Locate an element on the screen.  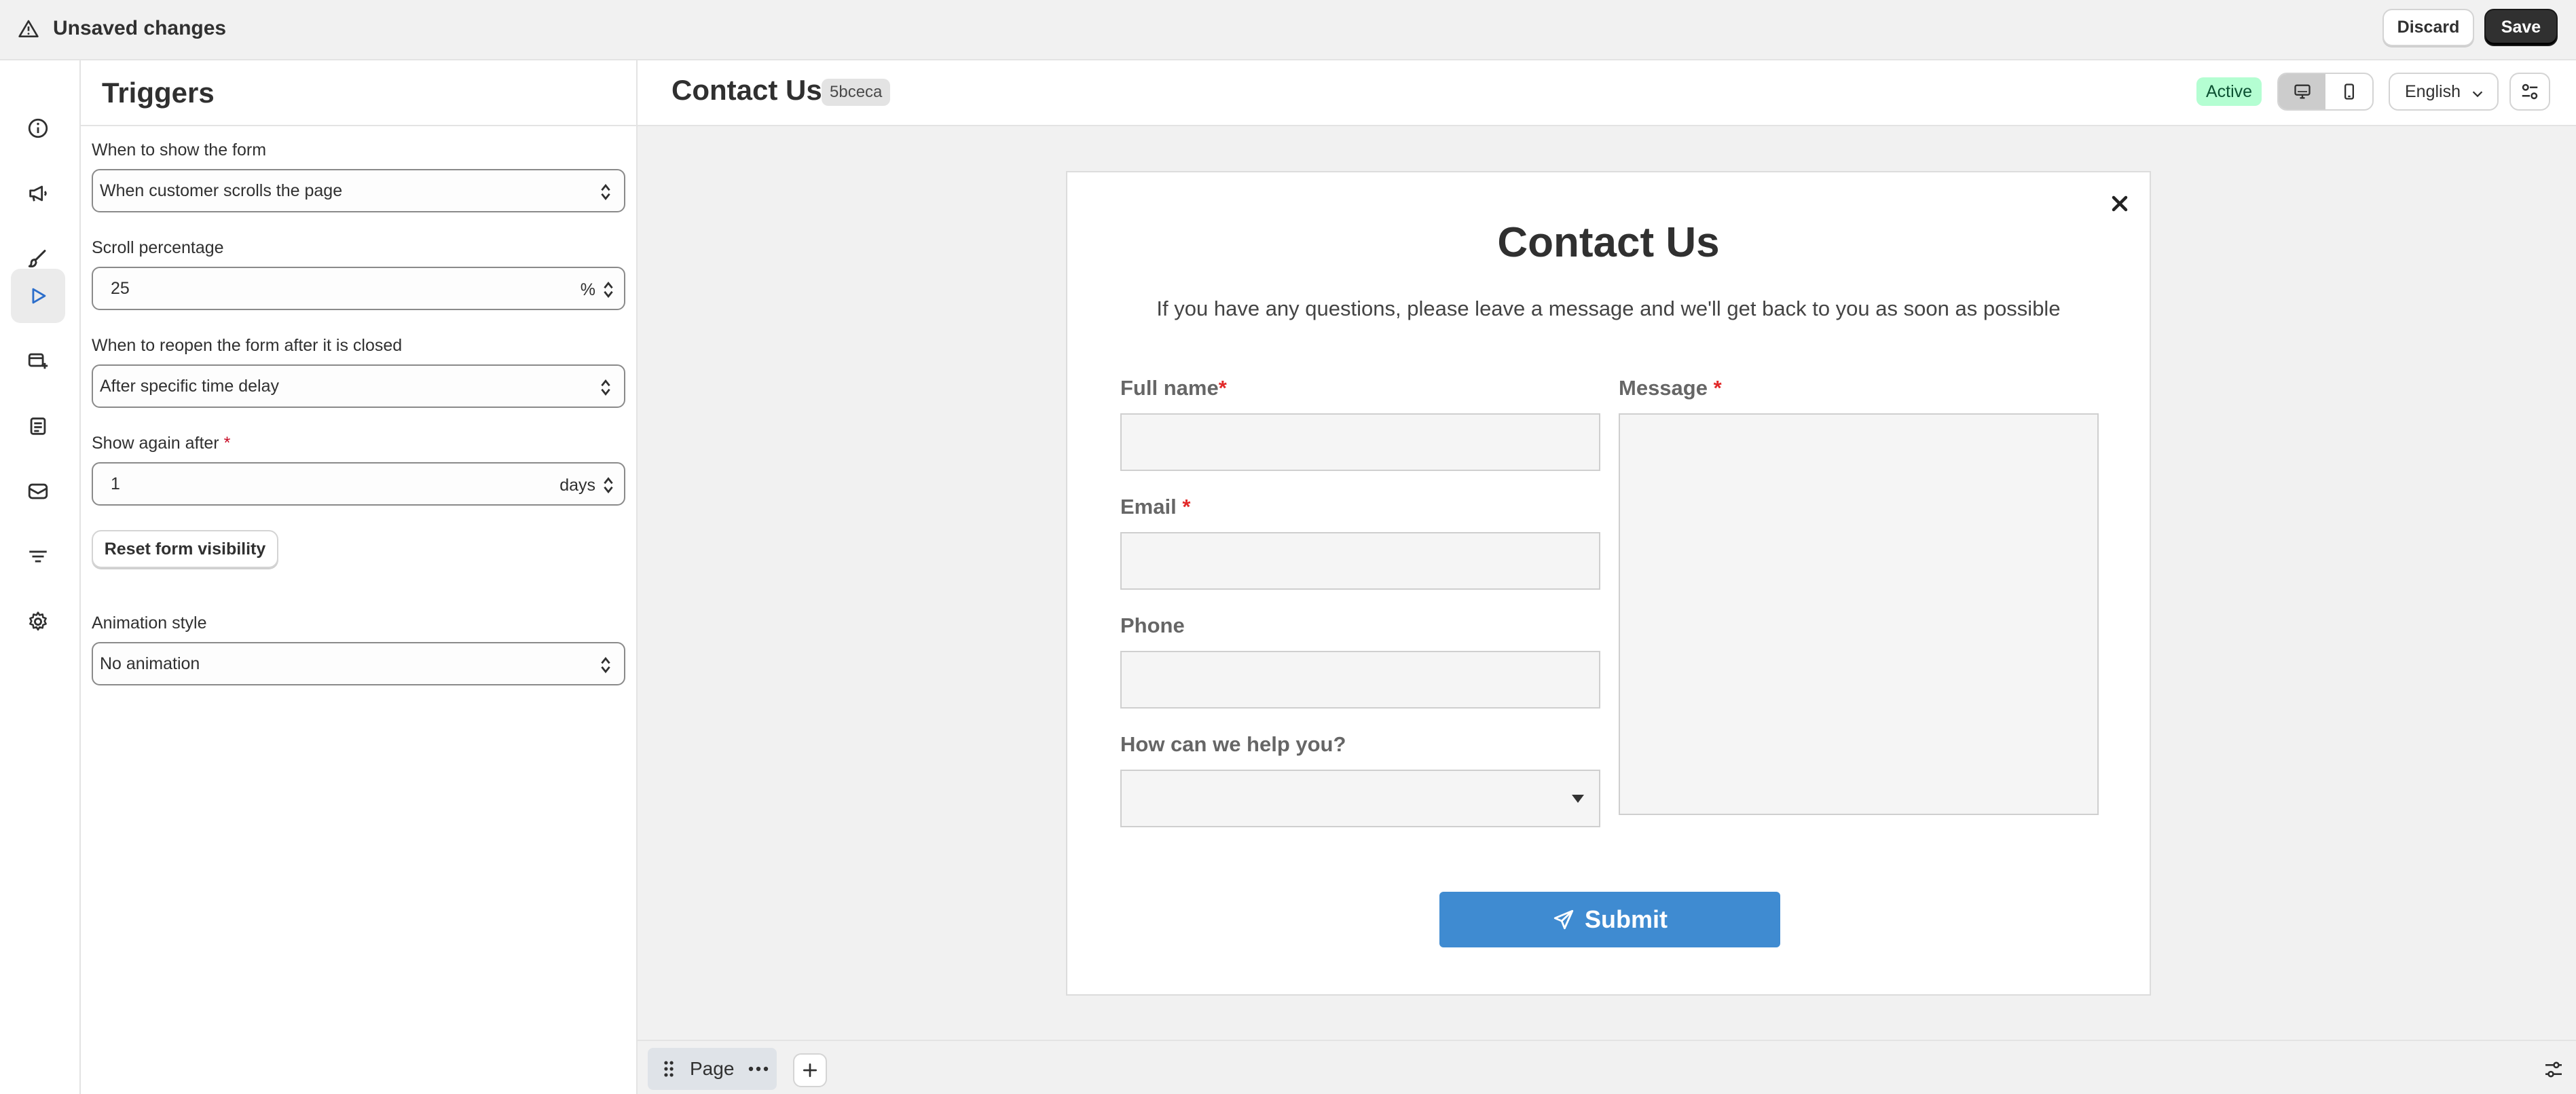
panel-header: Triggers is located at coordinates (358, 93).